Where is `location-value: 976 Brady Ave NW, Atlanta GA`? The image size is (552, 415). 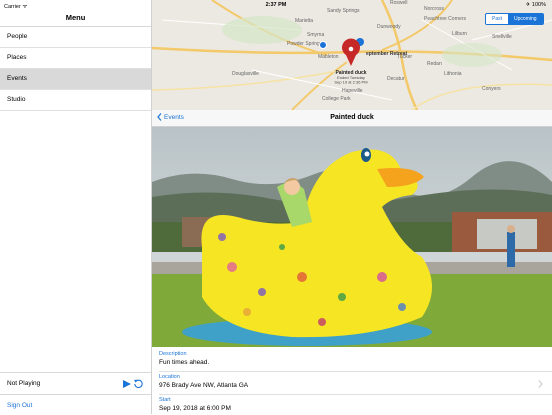 location-value: 976 Brady Ave NW, Atlanta GA is located at coordinates (204, 385).